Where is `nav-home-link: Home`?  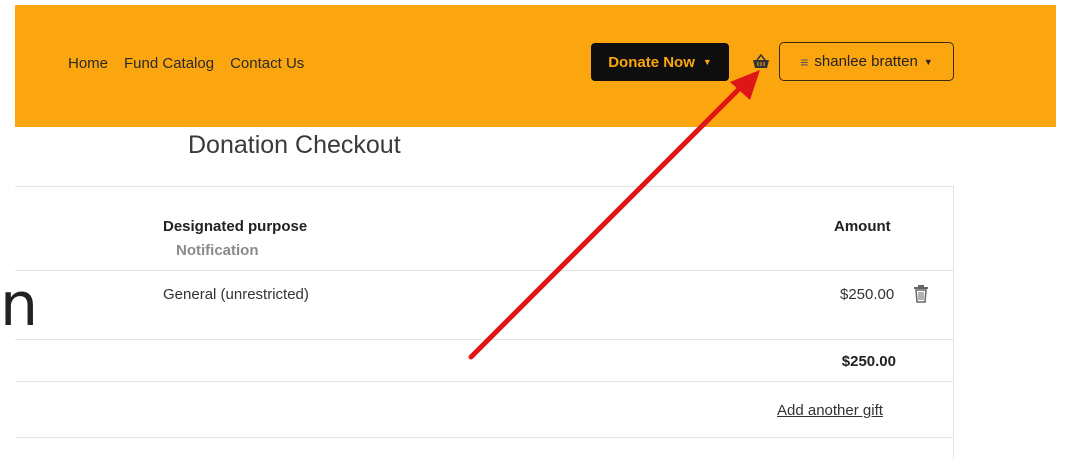
nav-home-link: Home is located at coordinates (88, 63).